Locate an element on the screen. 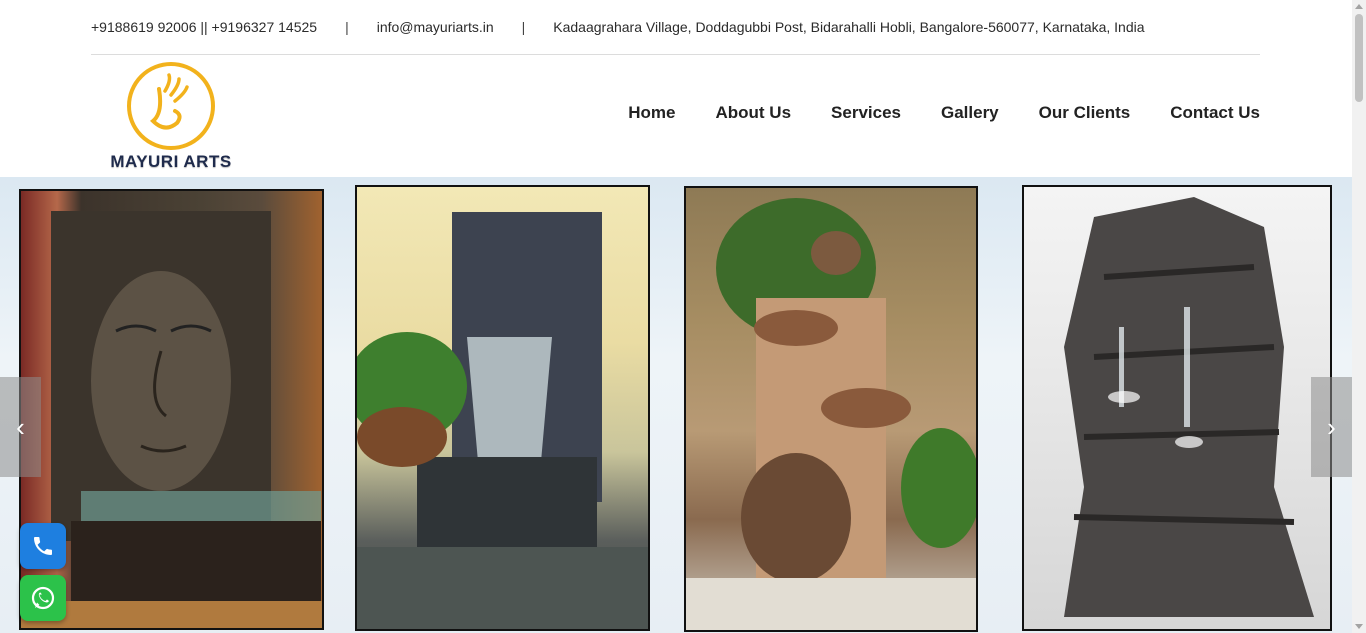 The image size is (1366, 633). chevron-right-icon: › is located at coordinates (1331, 426).